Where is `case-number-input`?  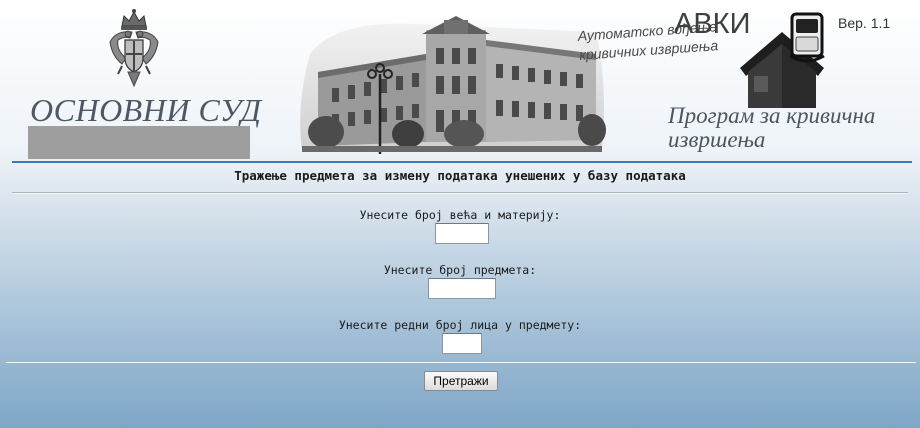 case-number-input is located at coordinates (462, 288).